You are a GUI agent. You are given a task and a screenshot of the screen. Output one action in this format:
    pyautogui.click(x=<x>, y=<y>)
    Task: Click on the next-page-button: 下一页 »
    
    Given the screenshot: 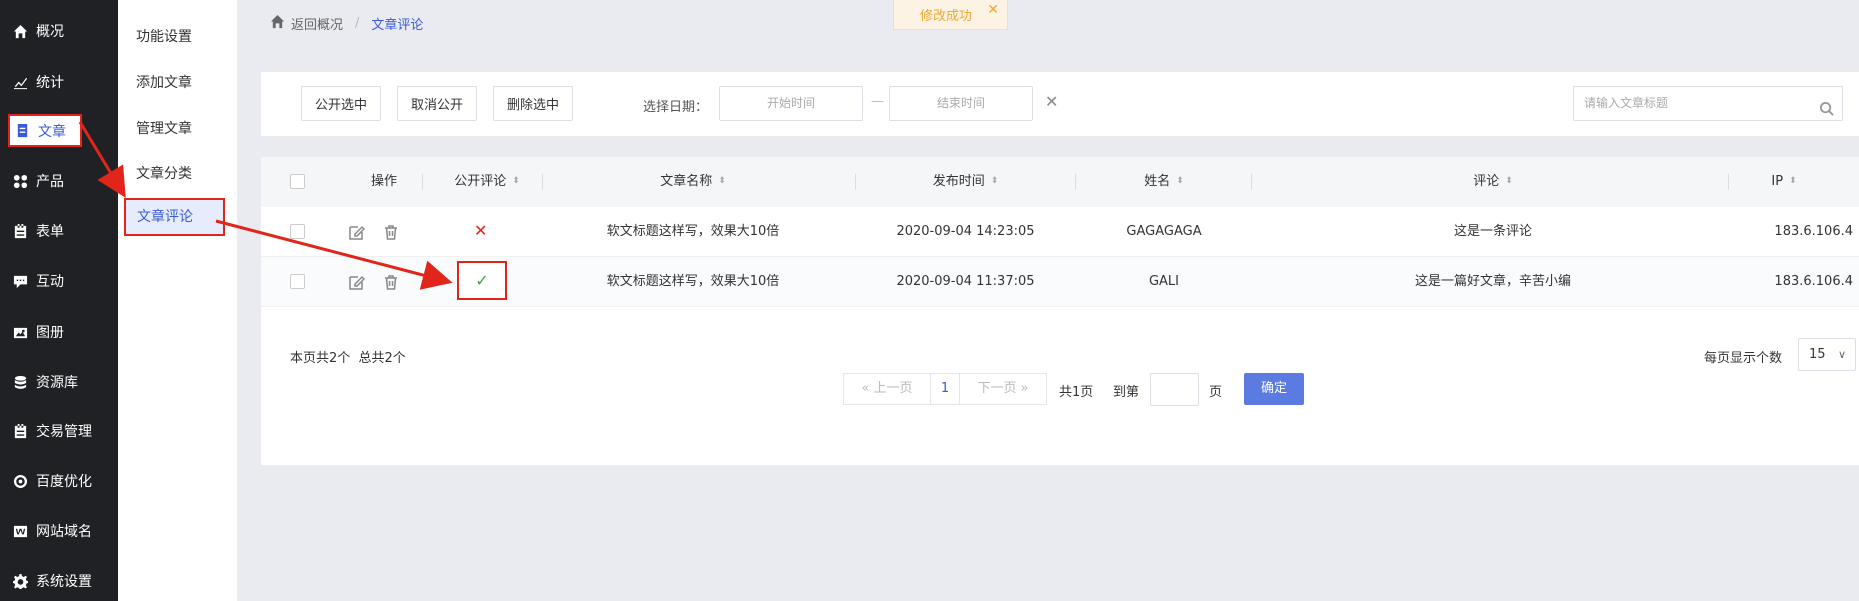 What is the action you would take?
    pyautogui.click(x=1003, y=389)
    